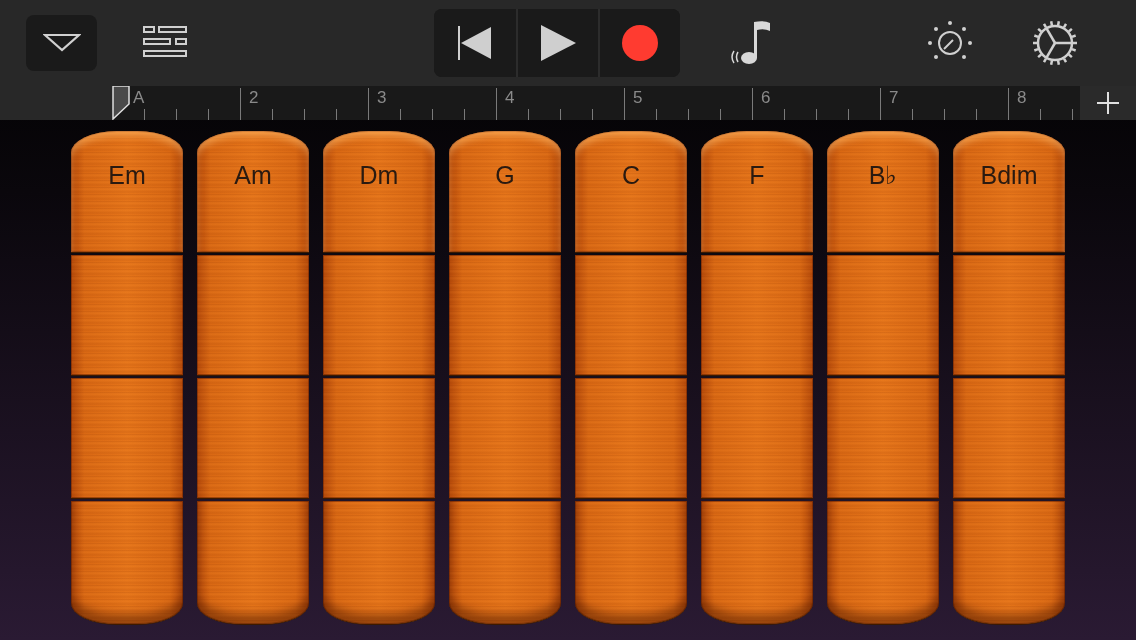  Describe the element at coordinates (558, 43) in the screenshot. I see `play-icon` at that location.